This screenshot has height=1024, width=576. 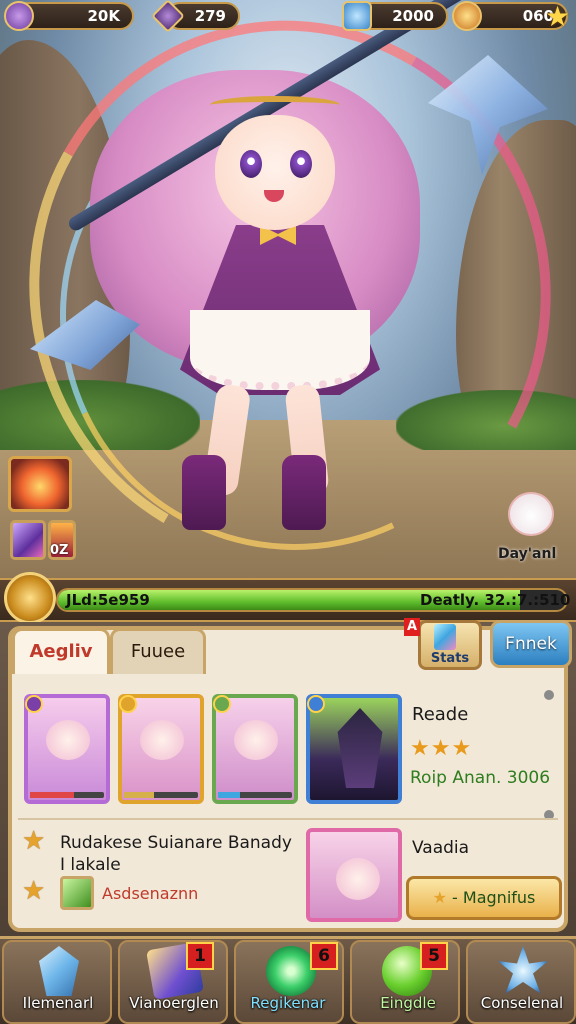 I want to click on dragon-card, so click(x=354, y=749).